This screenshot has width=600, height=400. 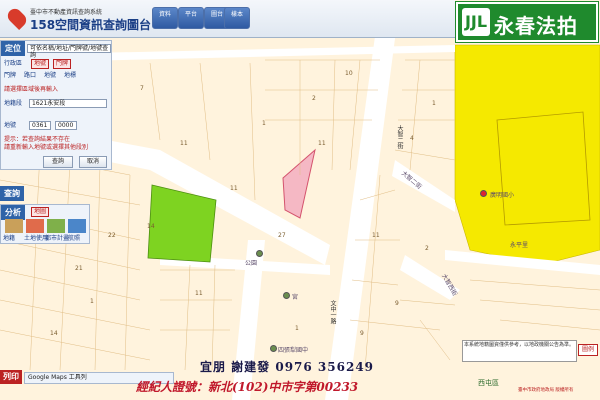 I want to click on lot-label: 22, so click(x=112, y=235).